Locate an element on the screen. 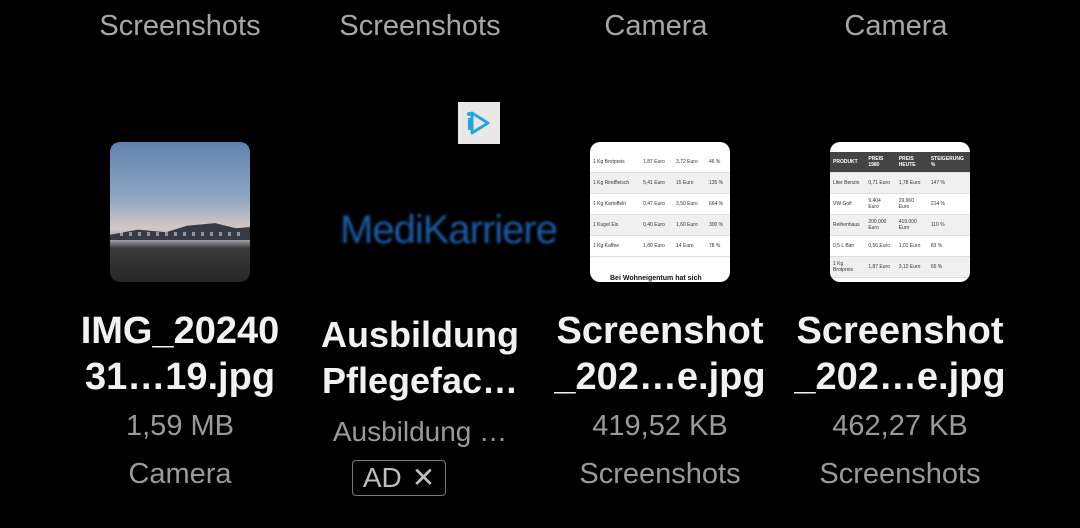 Image resolution: width=1080 pixels, height=528 pixels. folder-label-top-3: Camera is located at coordinates (656, 26).